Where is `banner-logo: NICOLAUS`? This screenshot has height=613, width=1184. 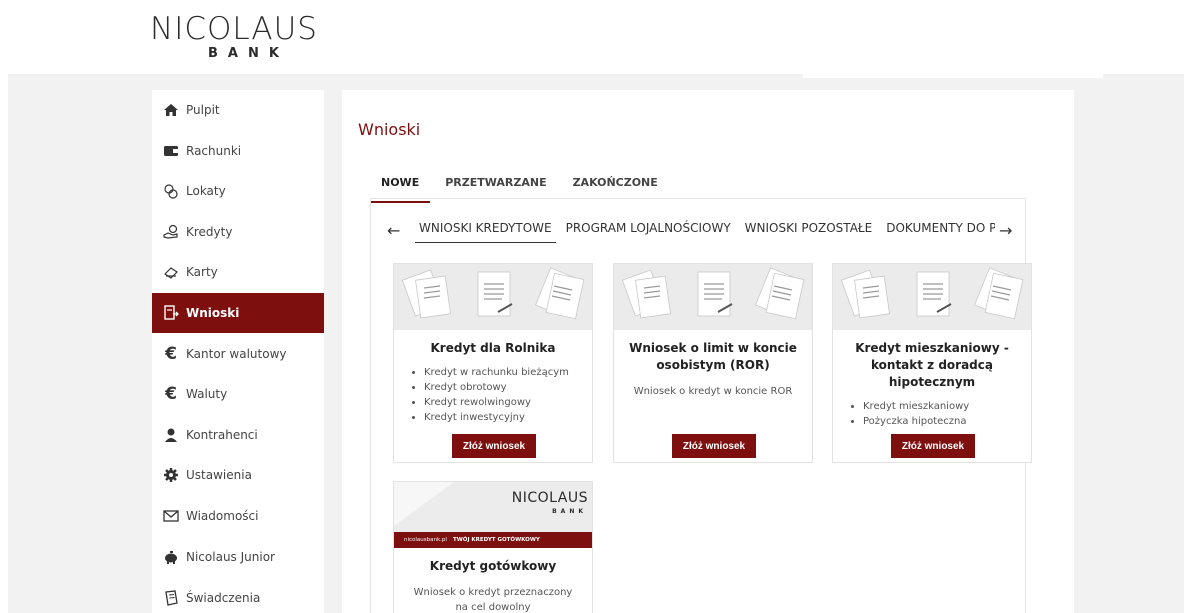
banner-logo: NICOLAUS is located at coordinates (549, 498).